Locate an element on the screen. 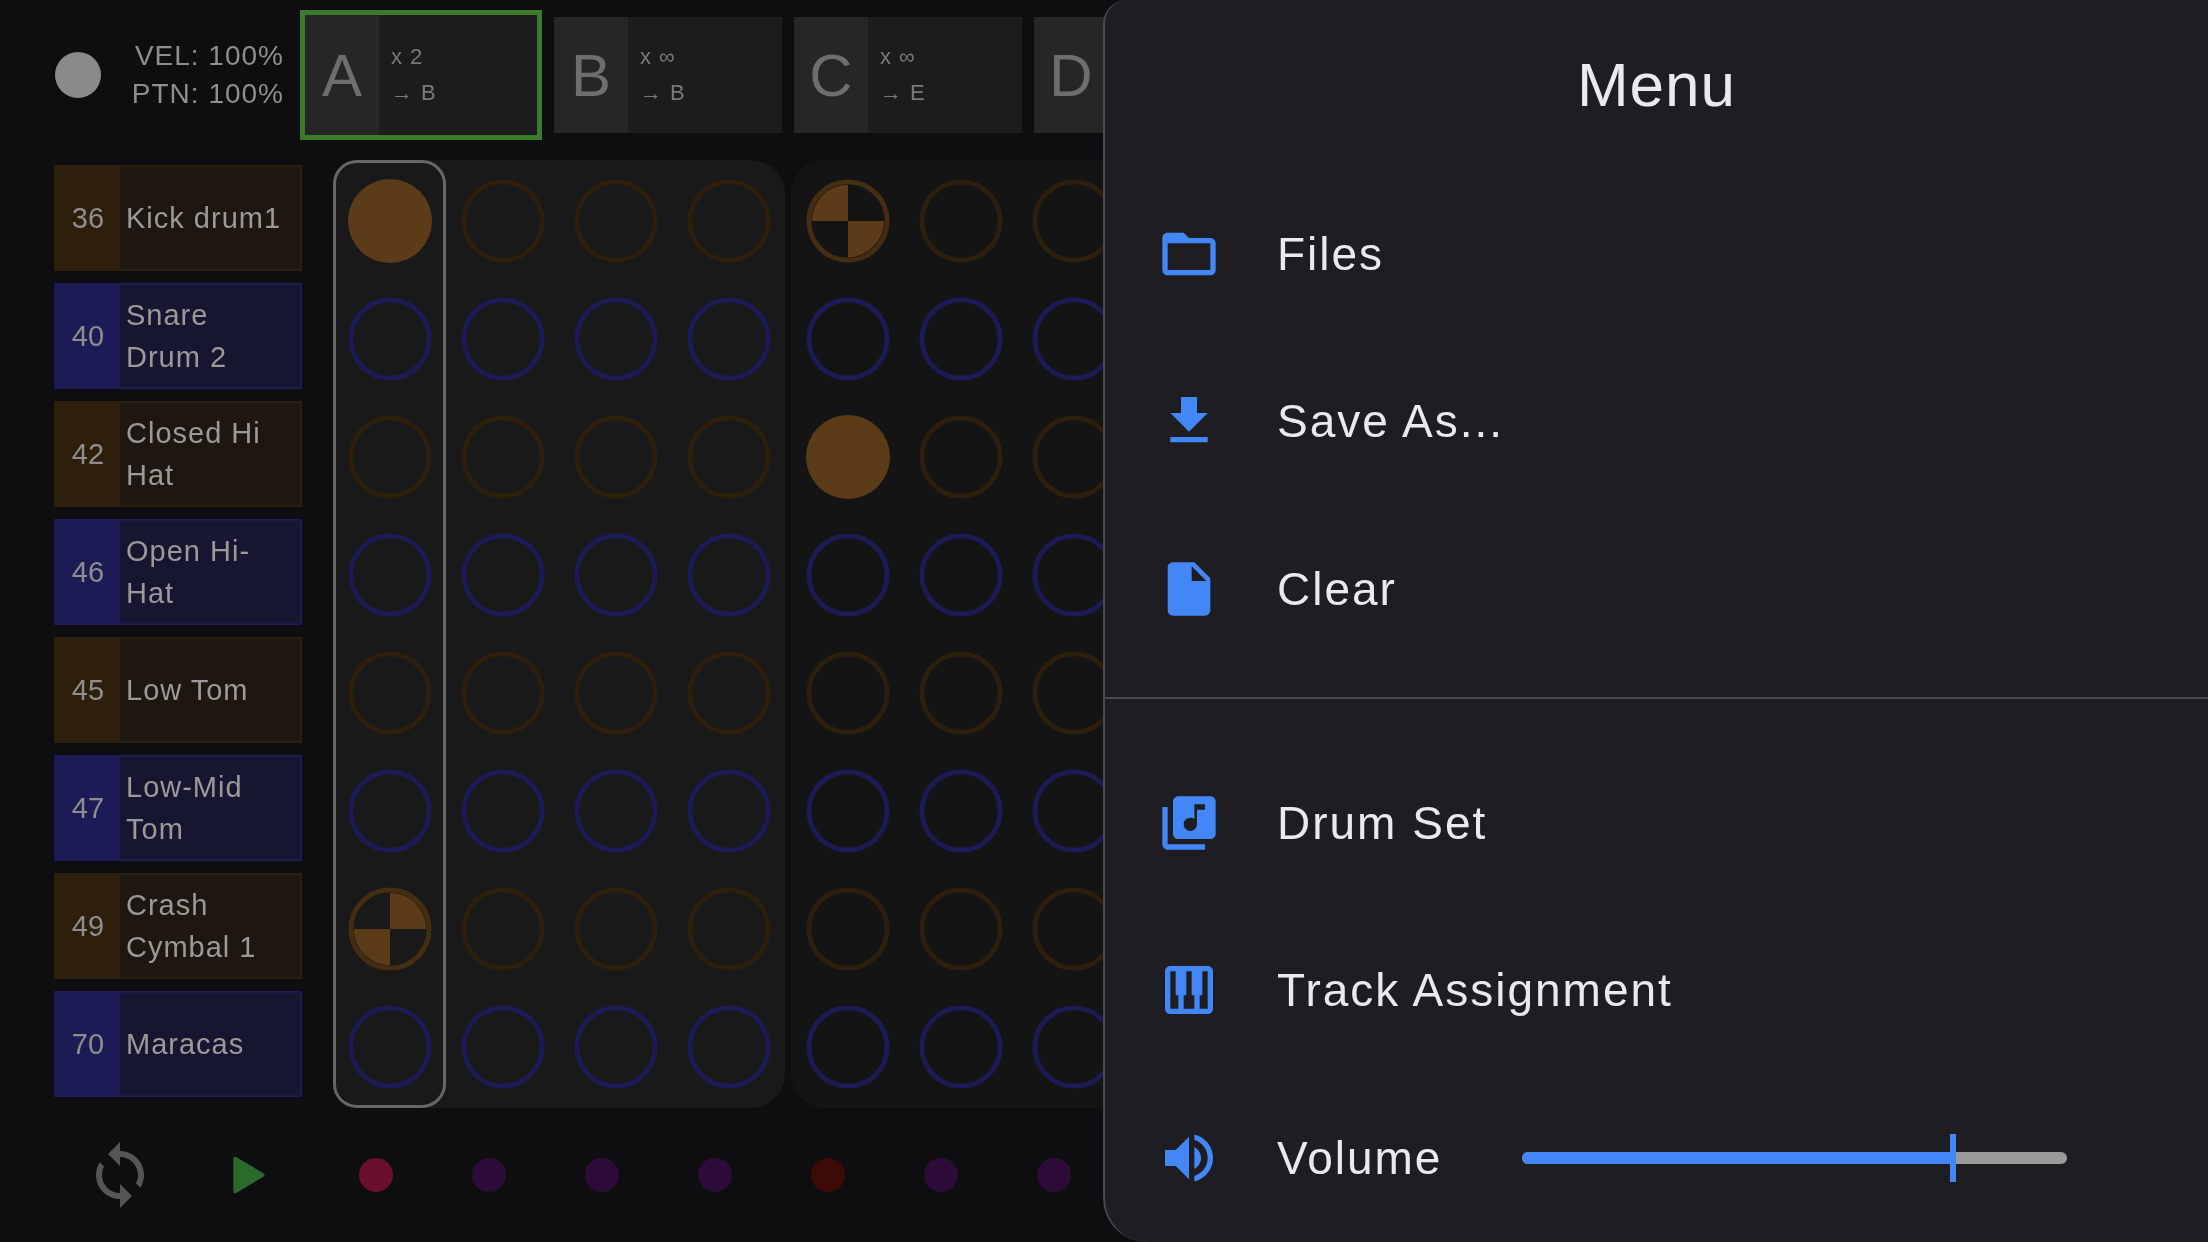 The height and width of the screenshot is (1242, 2208). track-name: Open Hi-Hat is located at coordinates (189, 572).